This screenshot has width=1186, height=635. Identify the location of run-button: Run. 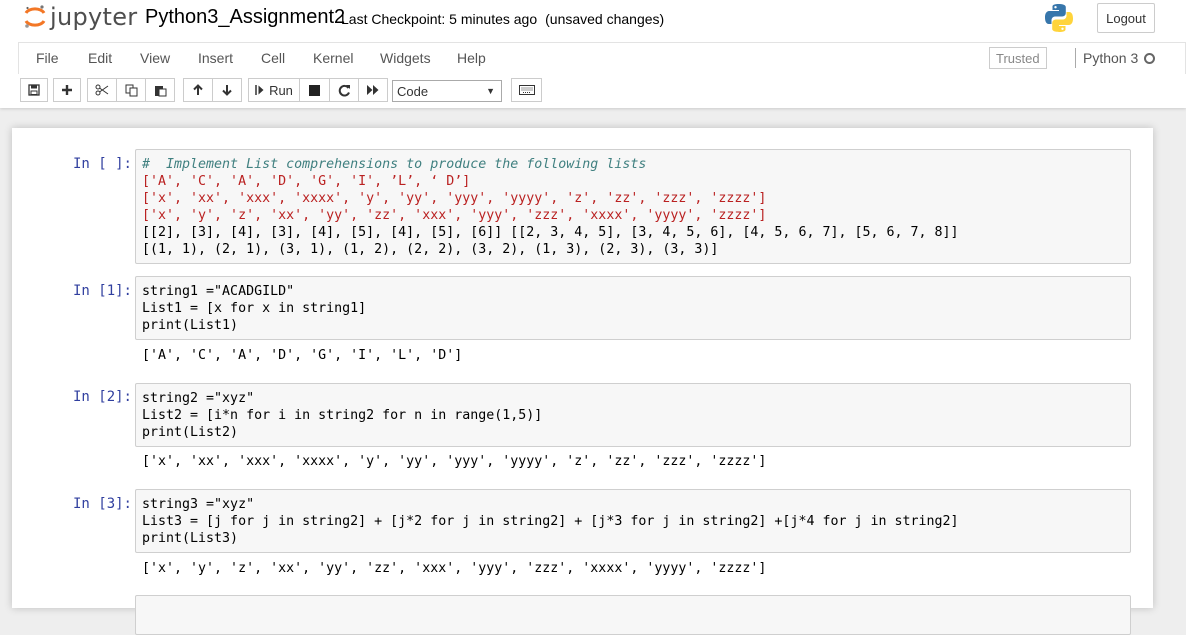
(274, 90).